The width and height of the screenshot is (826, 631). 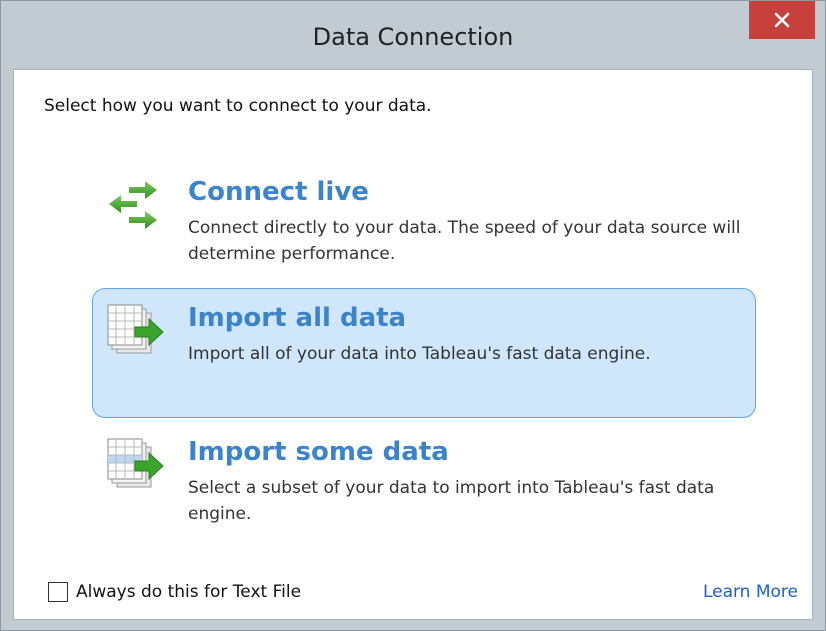 I want to click on always-do-this-checkbox-row: Always do this for Text File, so click(x=174, y=592).